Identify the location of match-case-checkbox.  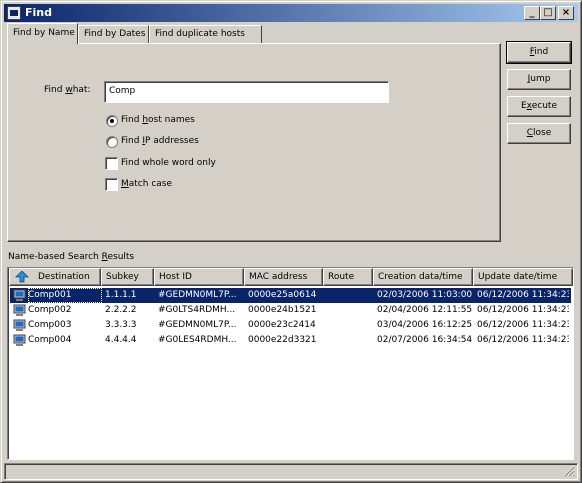
(111, 184).